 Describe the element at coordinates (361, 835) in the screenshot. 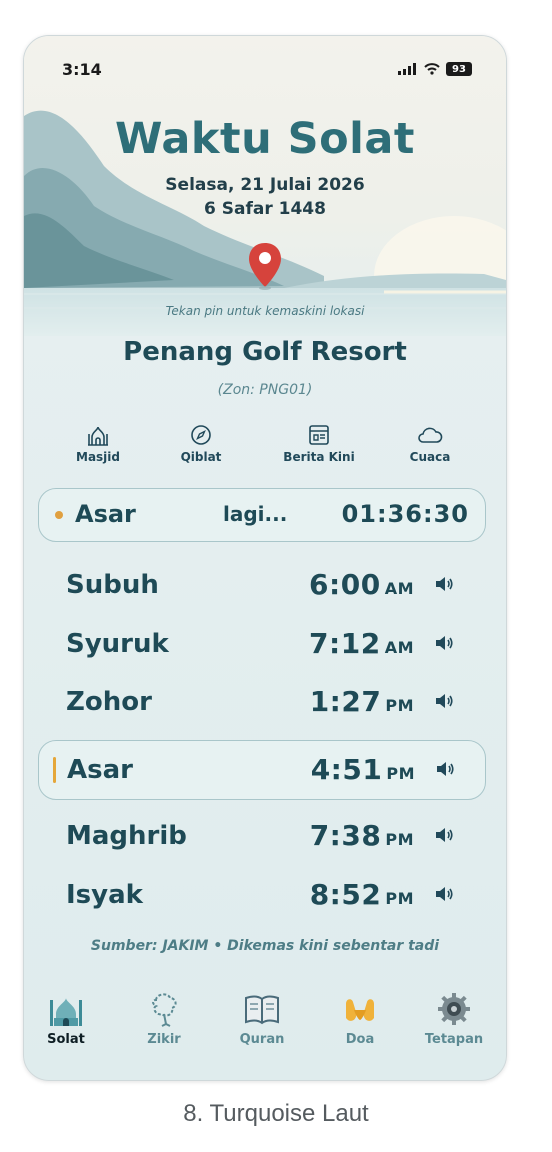

I see `prayer-time: 7:38 PM` at that location.